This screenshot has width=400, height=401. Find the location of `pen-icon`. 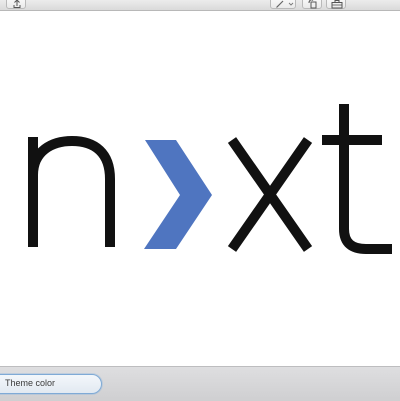

pen-icon is located at coordinates (285, 4).